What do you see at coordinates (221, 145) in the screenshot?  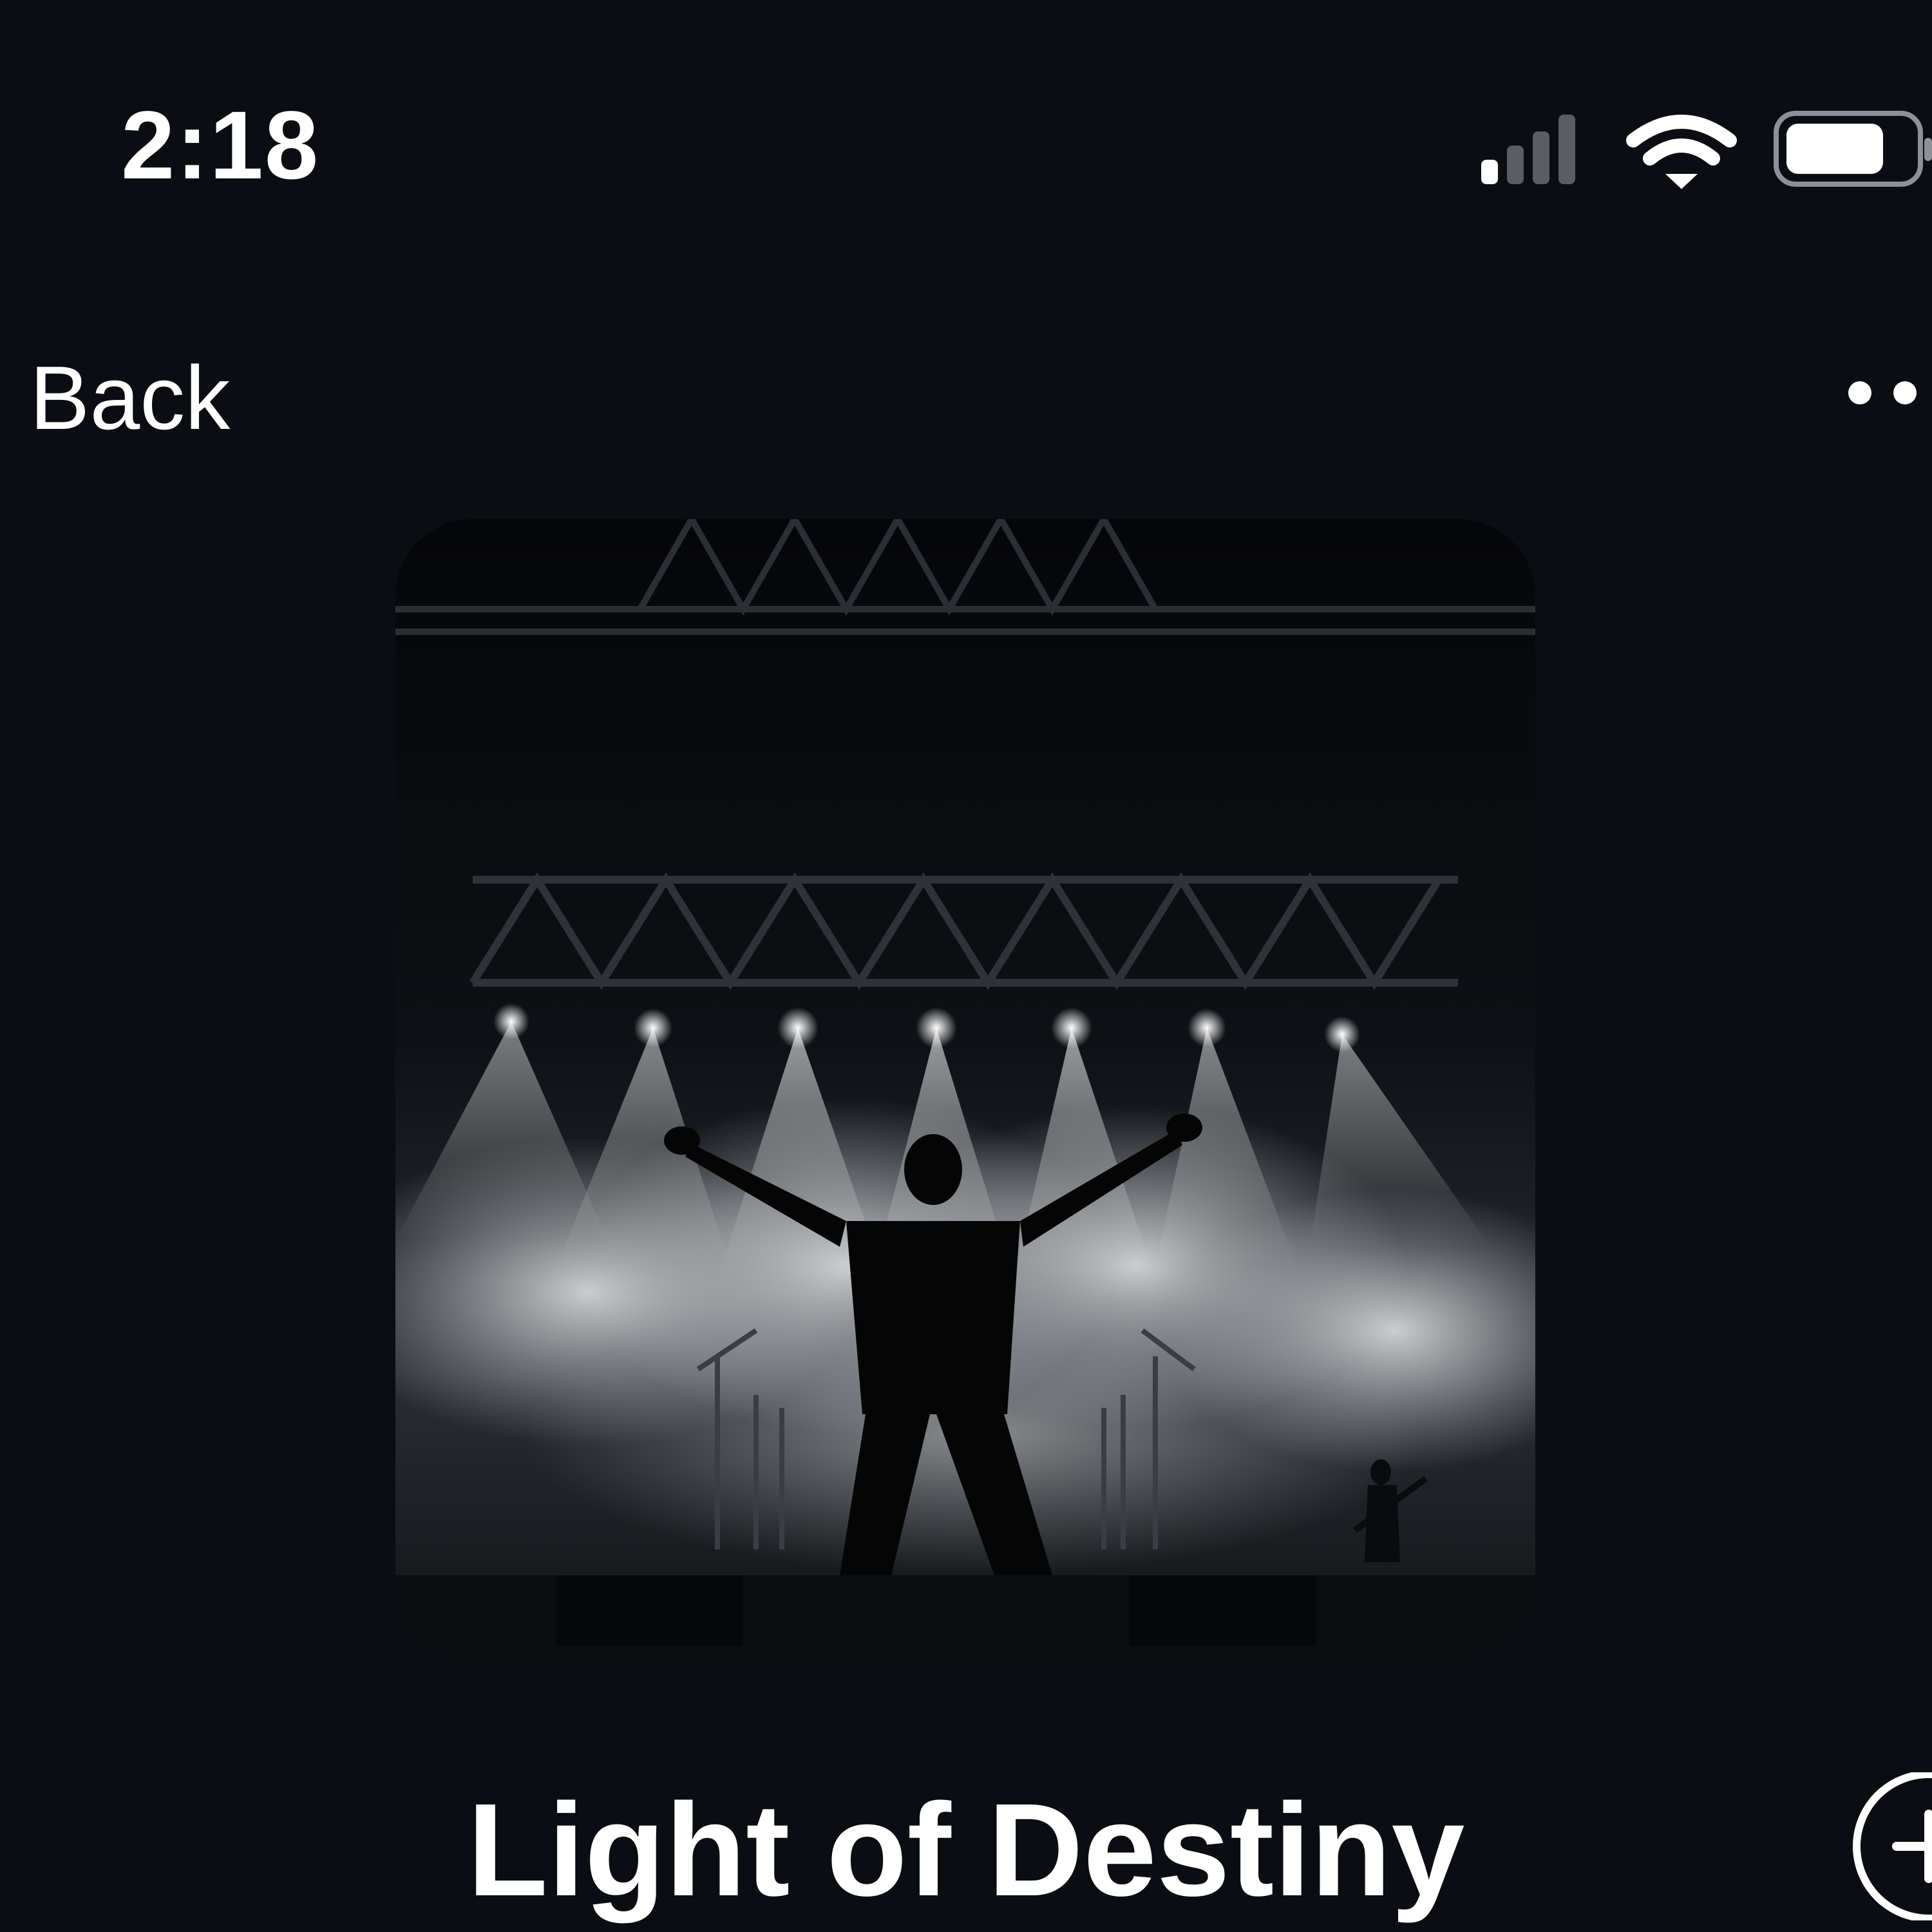 I see `status-time: 2:18` at bounding box center [221, 145].